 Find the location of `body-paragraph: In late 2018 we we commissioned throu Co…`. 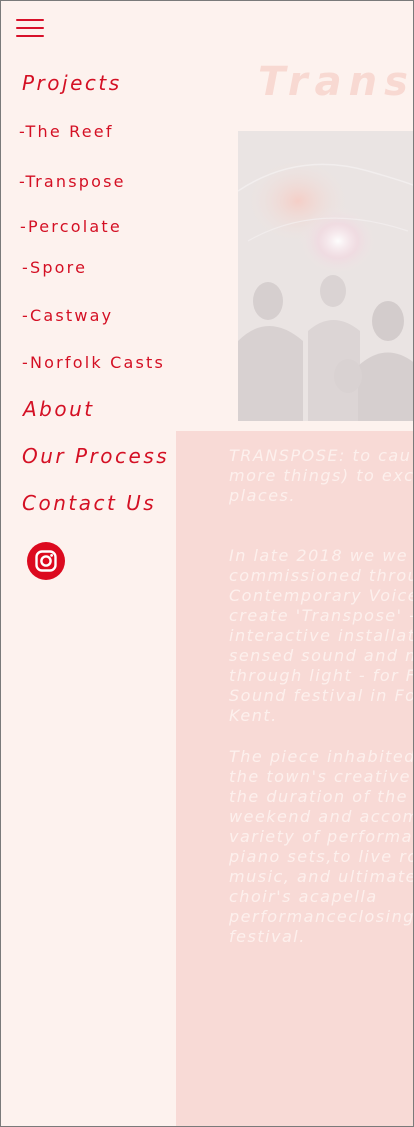

body-paragraph: In late 2018 we we commissioned throu Co… is located at coordinates (321, 635).